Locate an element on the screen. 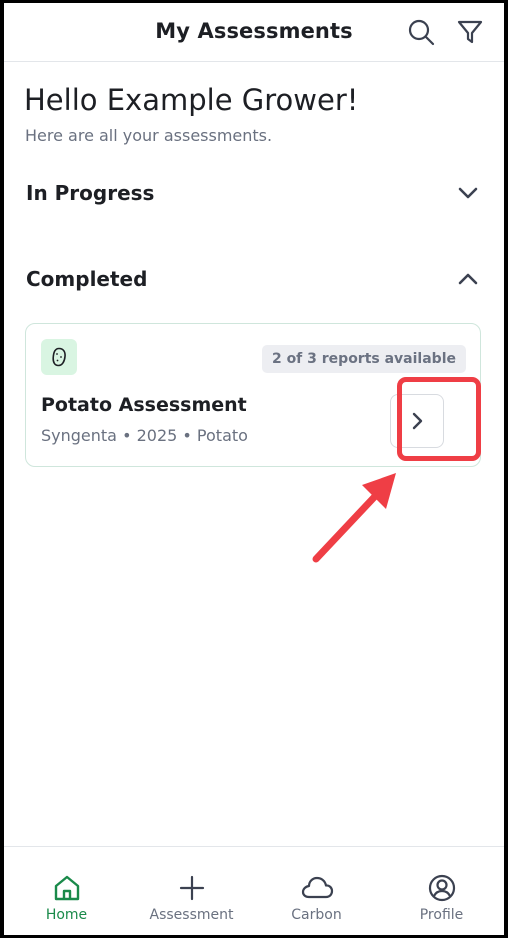  section-title-in-progress: In Progress is located at coordinates (90, 193).